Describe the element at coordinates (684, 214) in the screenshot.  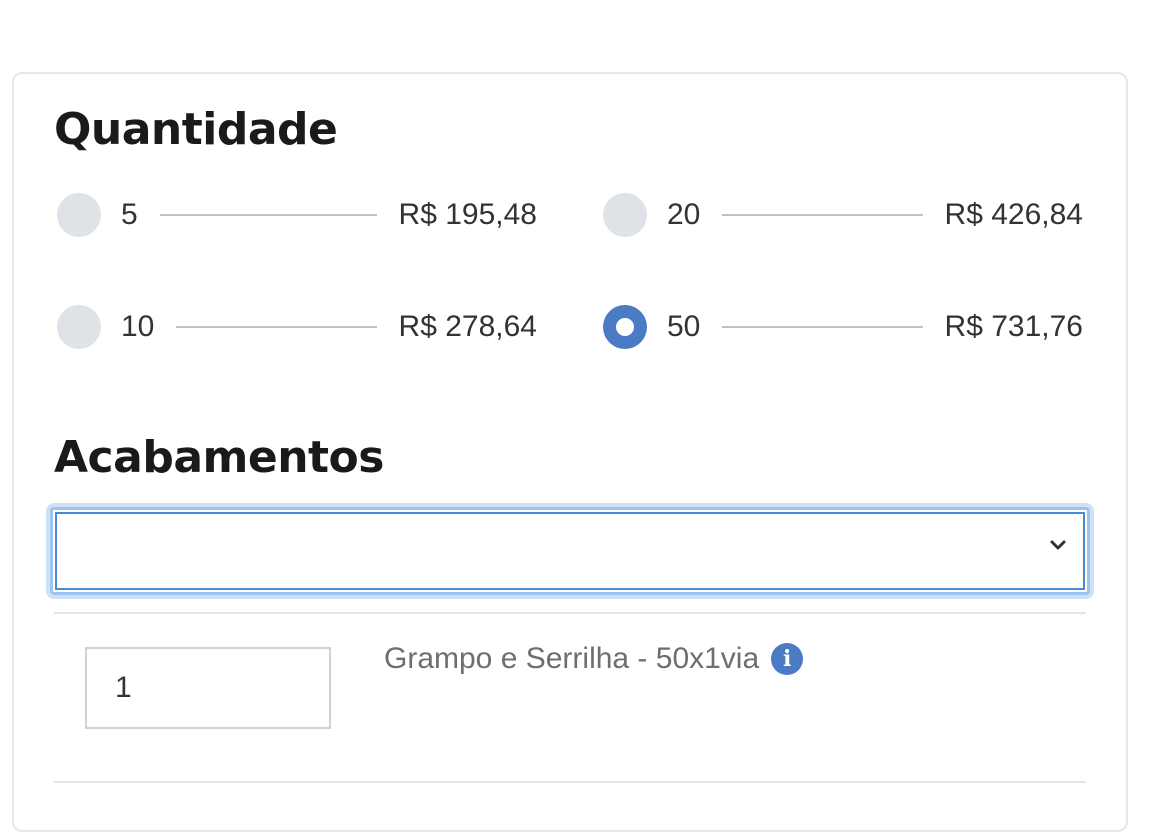
I see `quantity-value: 20` at that location.